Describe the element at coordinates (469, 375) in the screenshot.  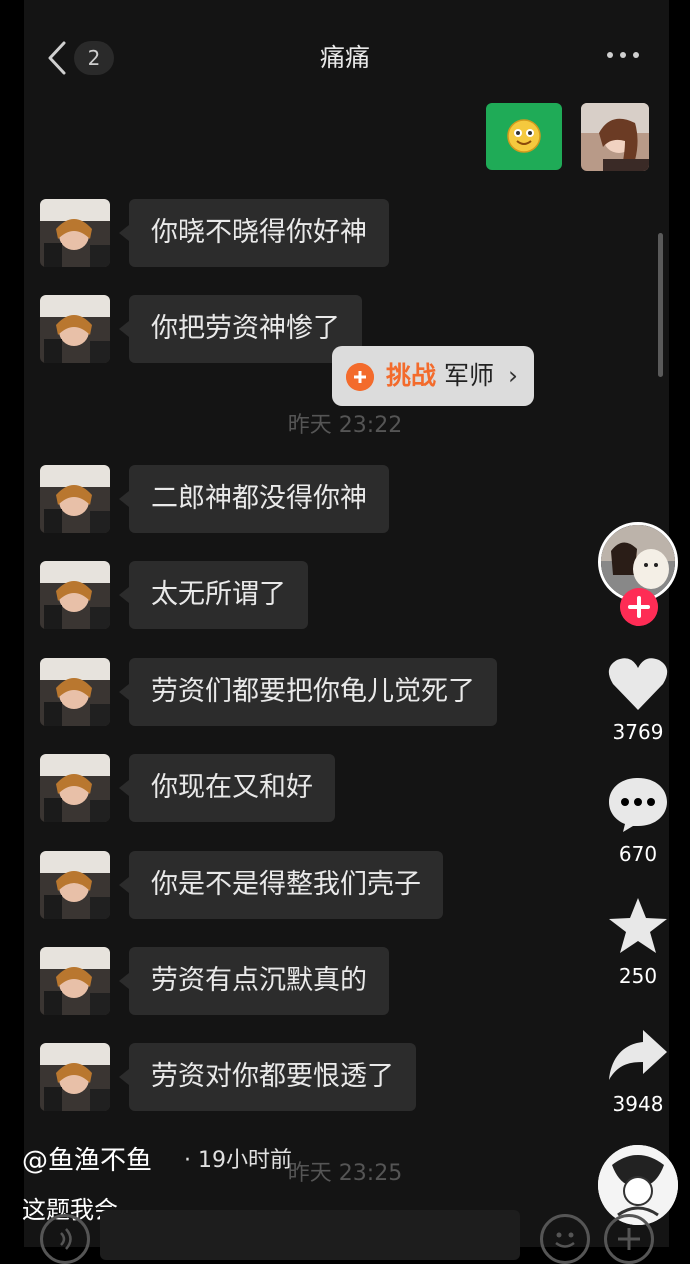
I see `challenge-target: 军师` at that location.